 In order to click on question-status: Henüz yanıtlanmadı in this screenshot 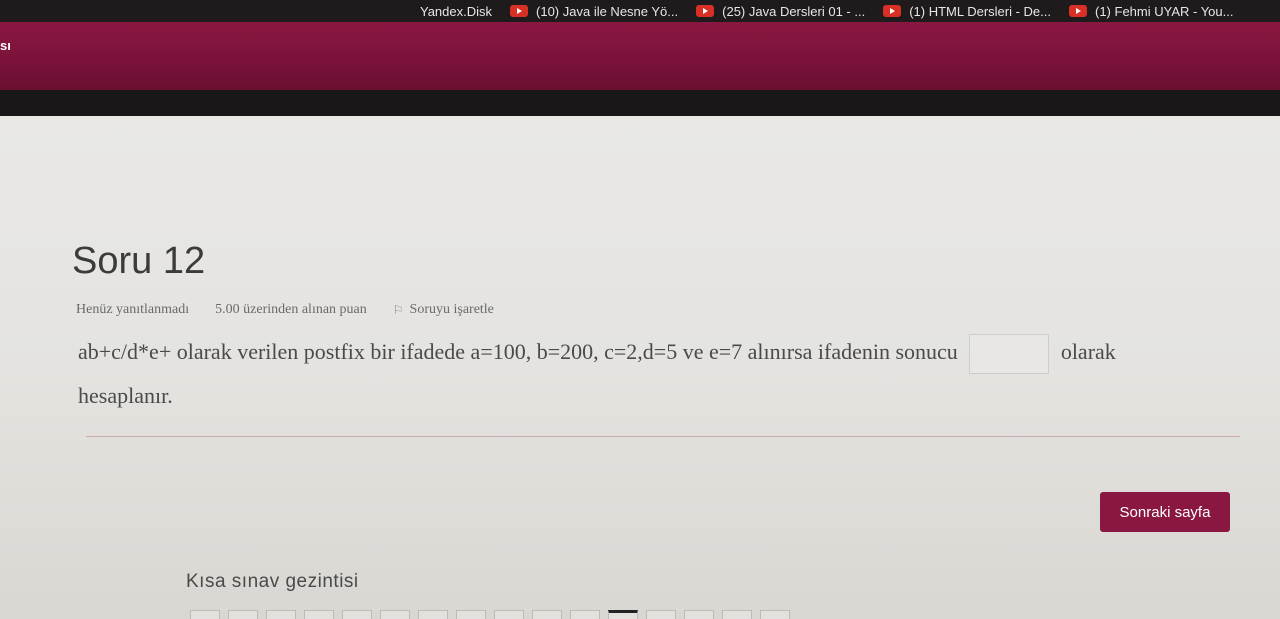, I will do `click(133, 309)`.